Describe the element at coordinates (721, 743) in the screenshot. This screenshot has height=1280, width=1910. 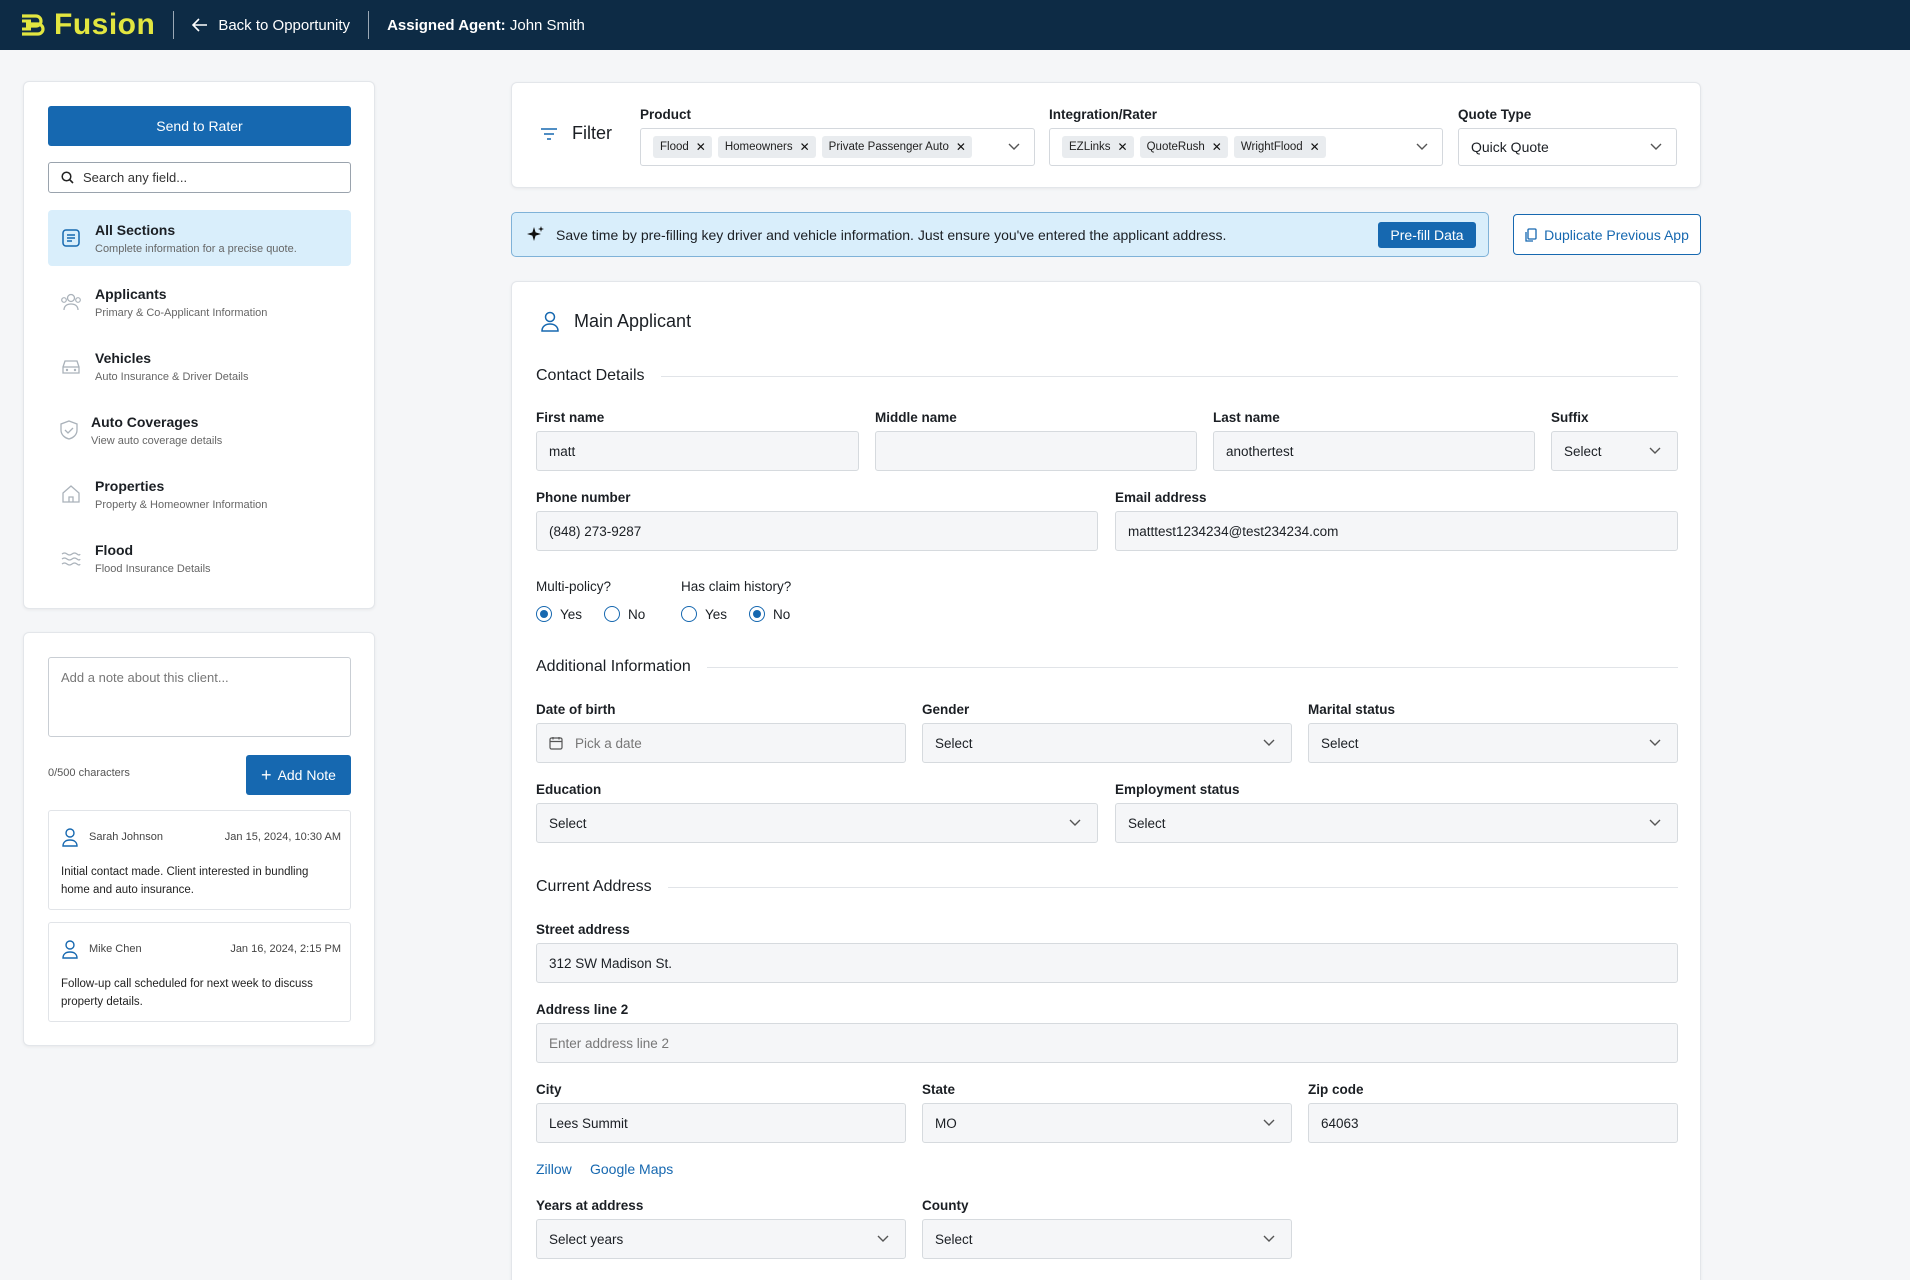
I see `dob-datepicker: Pick a date` at that location.